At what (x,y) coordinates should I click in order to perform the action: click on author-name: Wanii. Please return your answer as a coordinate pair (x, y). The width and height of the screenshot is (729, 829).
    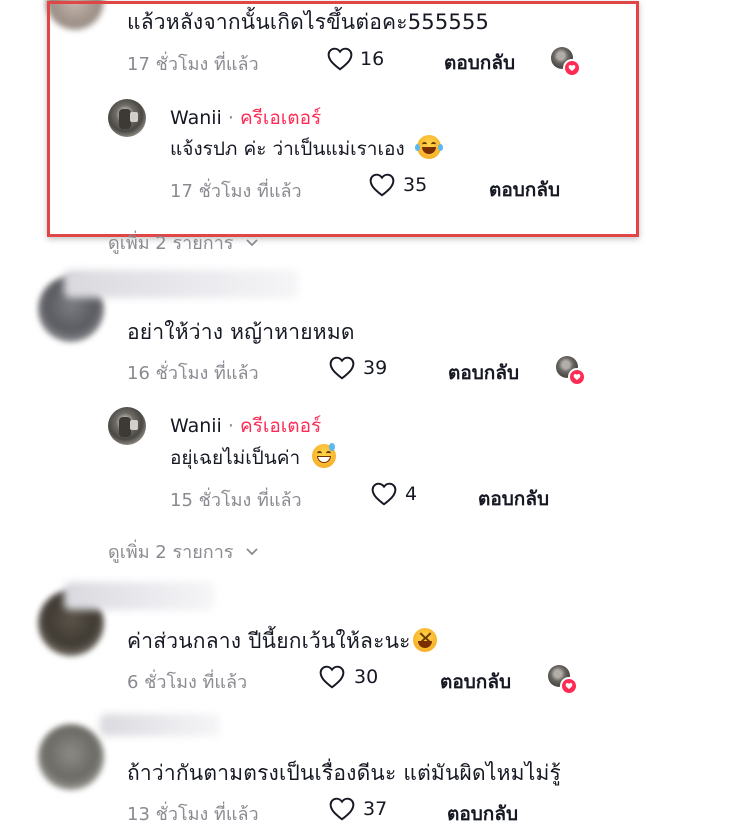
    Looking at the image, I should click on (196, 426).